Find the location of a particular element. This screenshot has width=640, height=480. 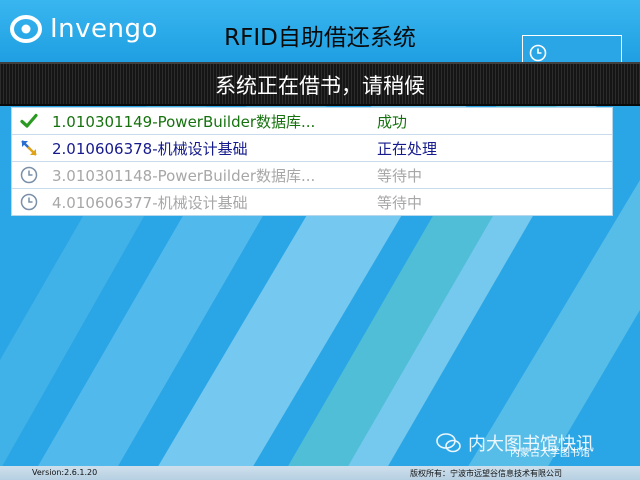

processing-arrows-icon is located at coordinates (29, 148).